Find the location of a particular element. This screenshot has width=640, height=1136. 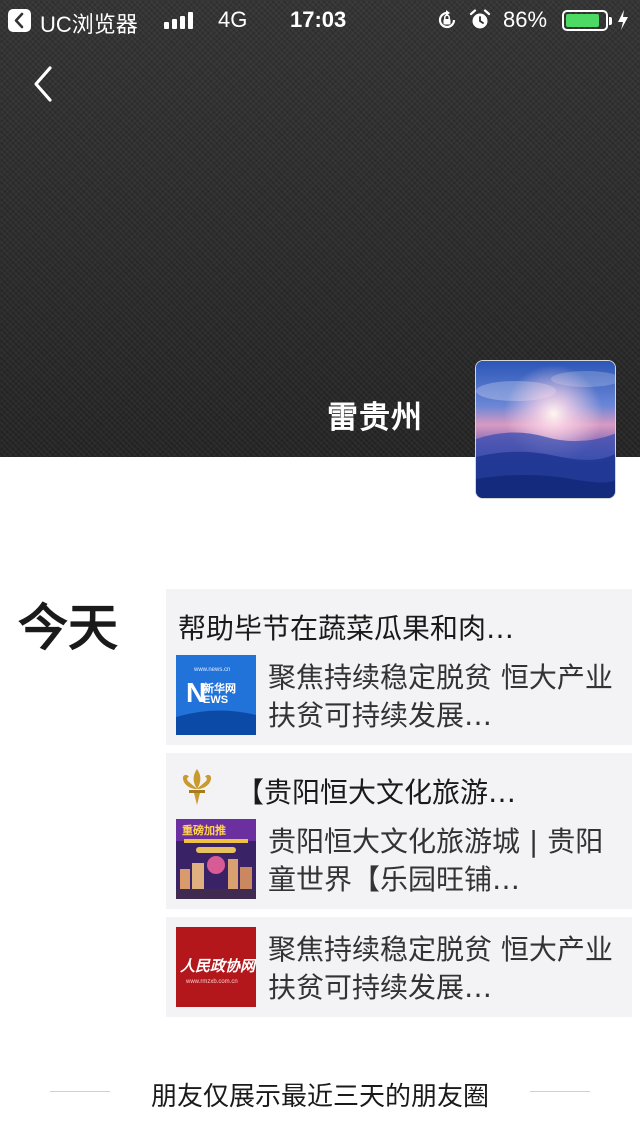

network-type: 4G is located at coordinates (233, 19).